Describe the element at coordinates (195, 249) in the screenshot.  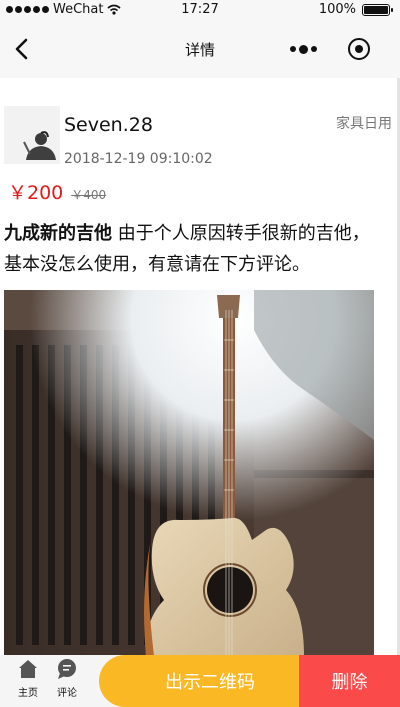
I see `post-description: 九成新的吉他 由于个人原因转手很新的吉他，基本没怎么使用，有意请在下方评论。` at that location.